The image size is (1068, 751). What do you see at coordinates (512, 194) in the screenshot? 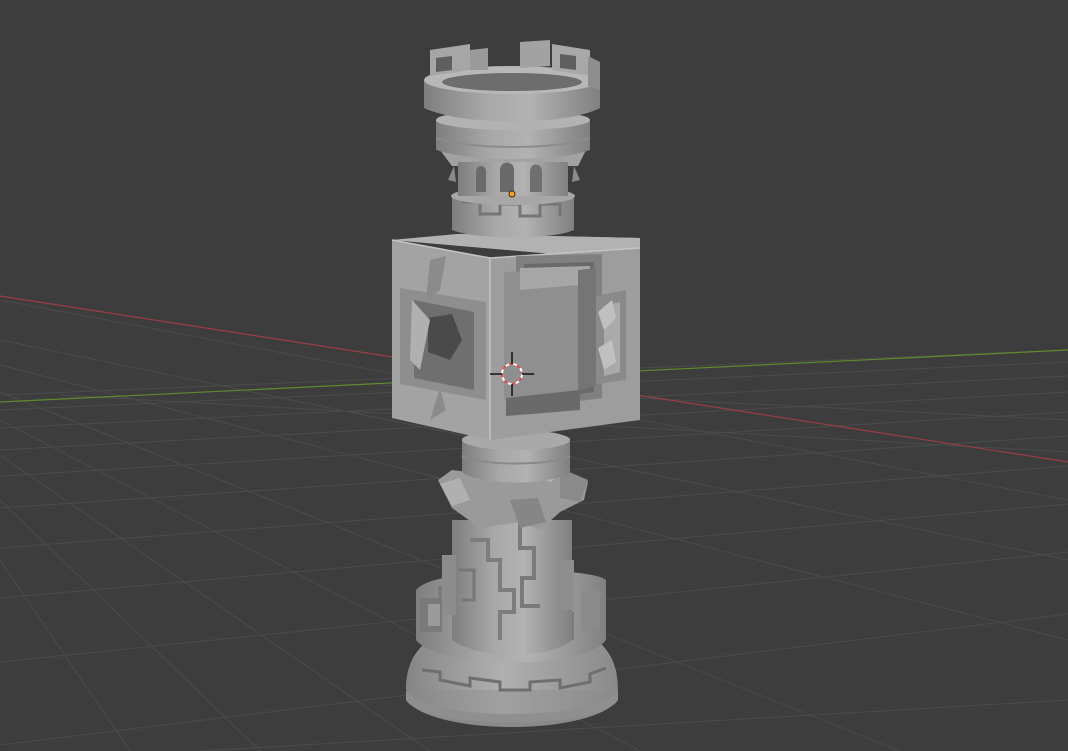
I see `object-origin-icon` at bounding box center [512, 194].